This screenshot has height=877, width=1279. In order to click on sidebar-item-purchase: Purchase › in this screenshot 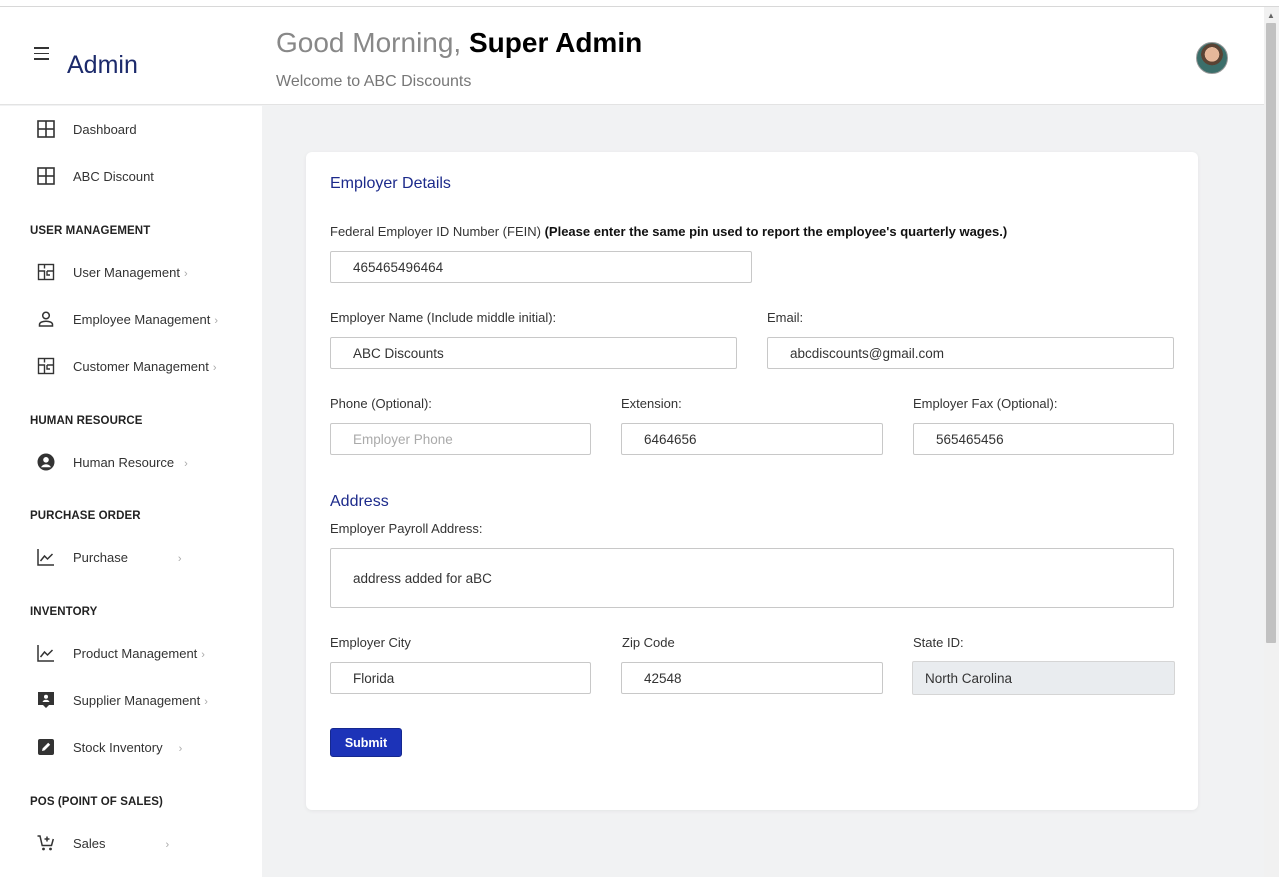, I will do `click(109, 557)`.